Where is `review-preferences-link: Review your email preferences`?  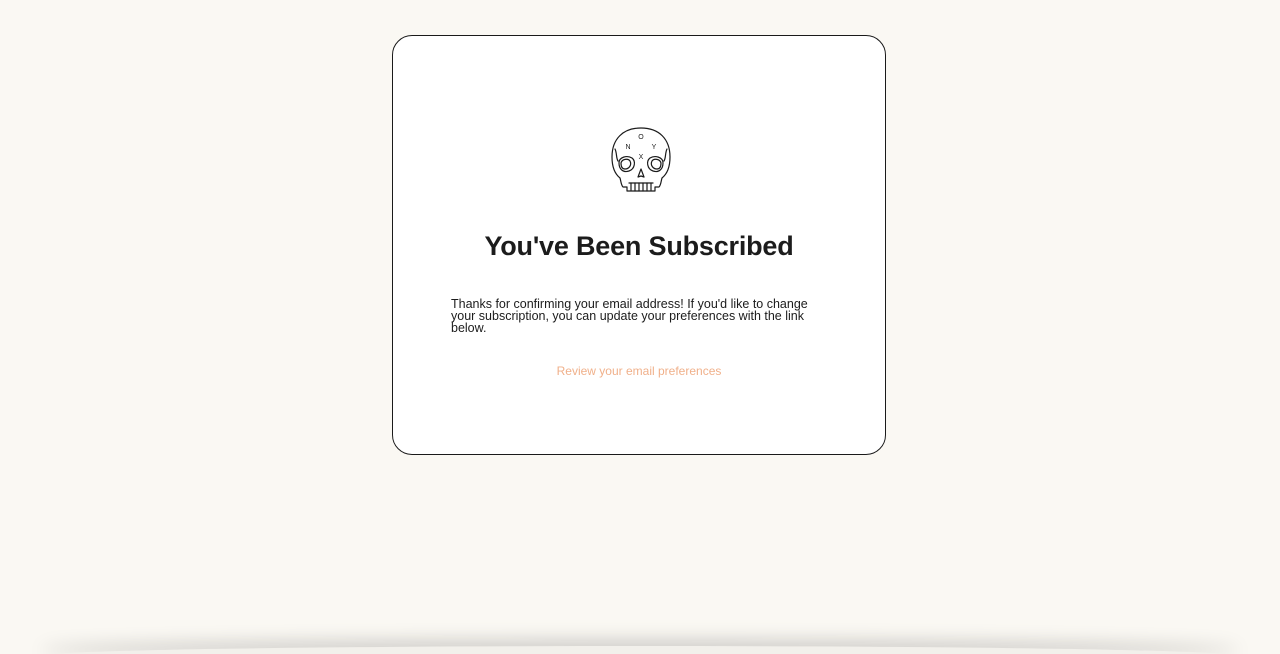 review-preferences-link: Review your email preferences is located at coordinates (639, 371).